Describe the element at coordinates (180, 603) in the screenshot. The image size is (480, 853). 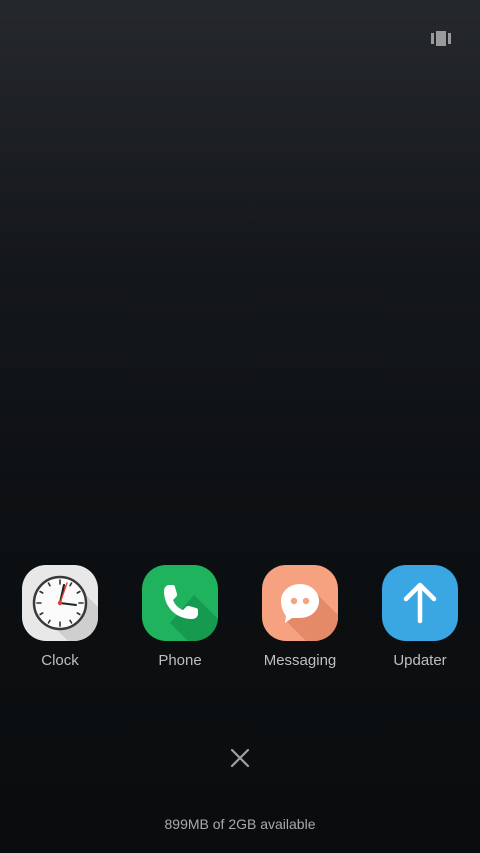
I see `phone-icon` at that location.